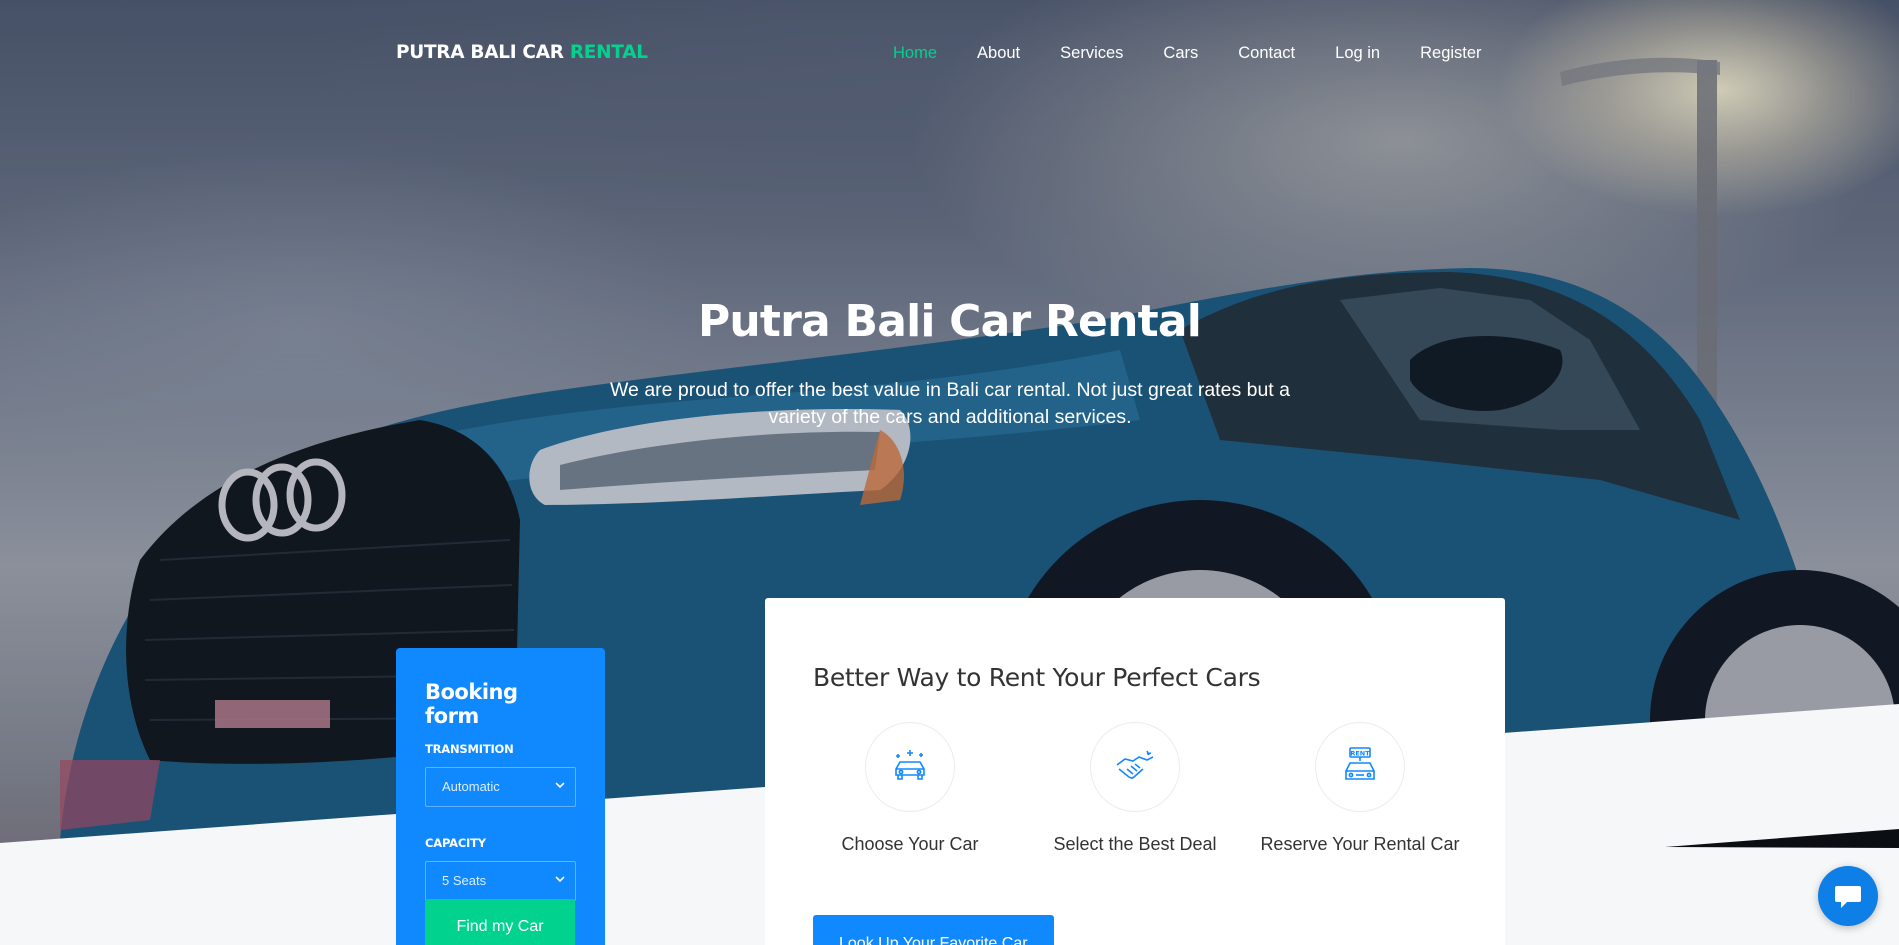  Describe the element at coordinates (1091, 53) in the screenshot. I see `nav-services: Services` at that location.